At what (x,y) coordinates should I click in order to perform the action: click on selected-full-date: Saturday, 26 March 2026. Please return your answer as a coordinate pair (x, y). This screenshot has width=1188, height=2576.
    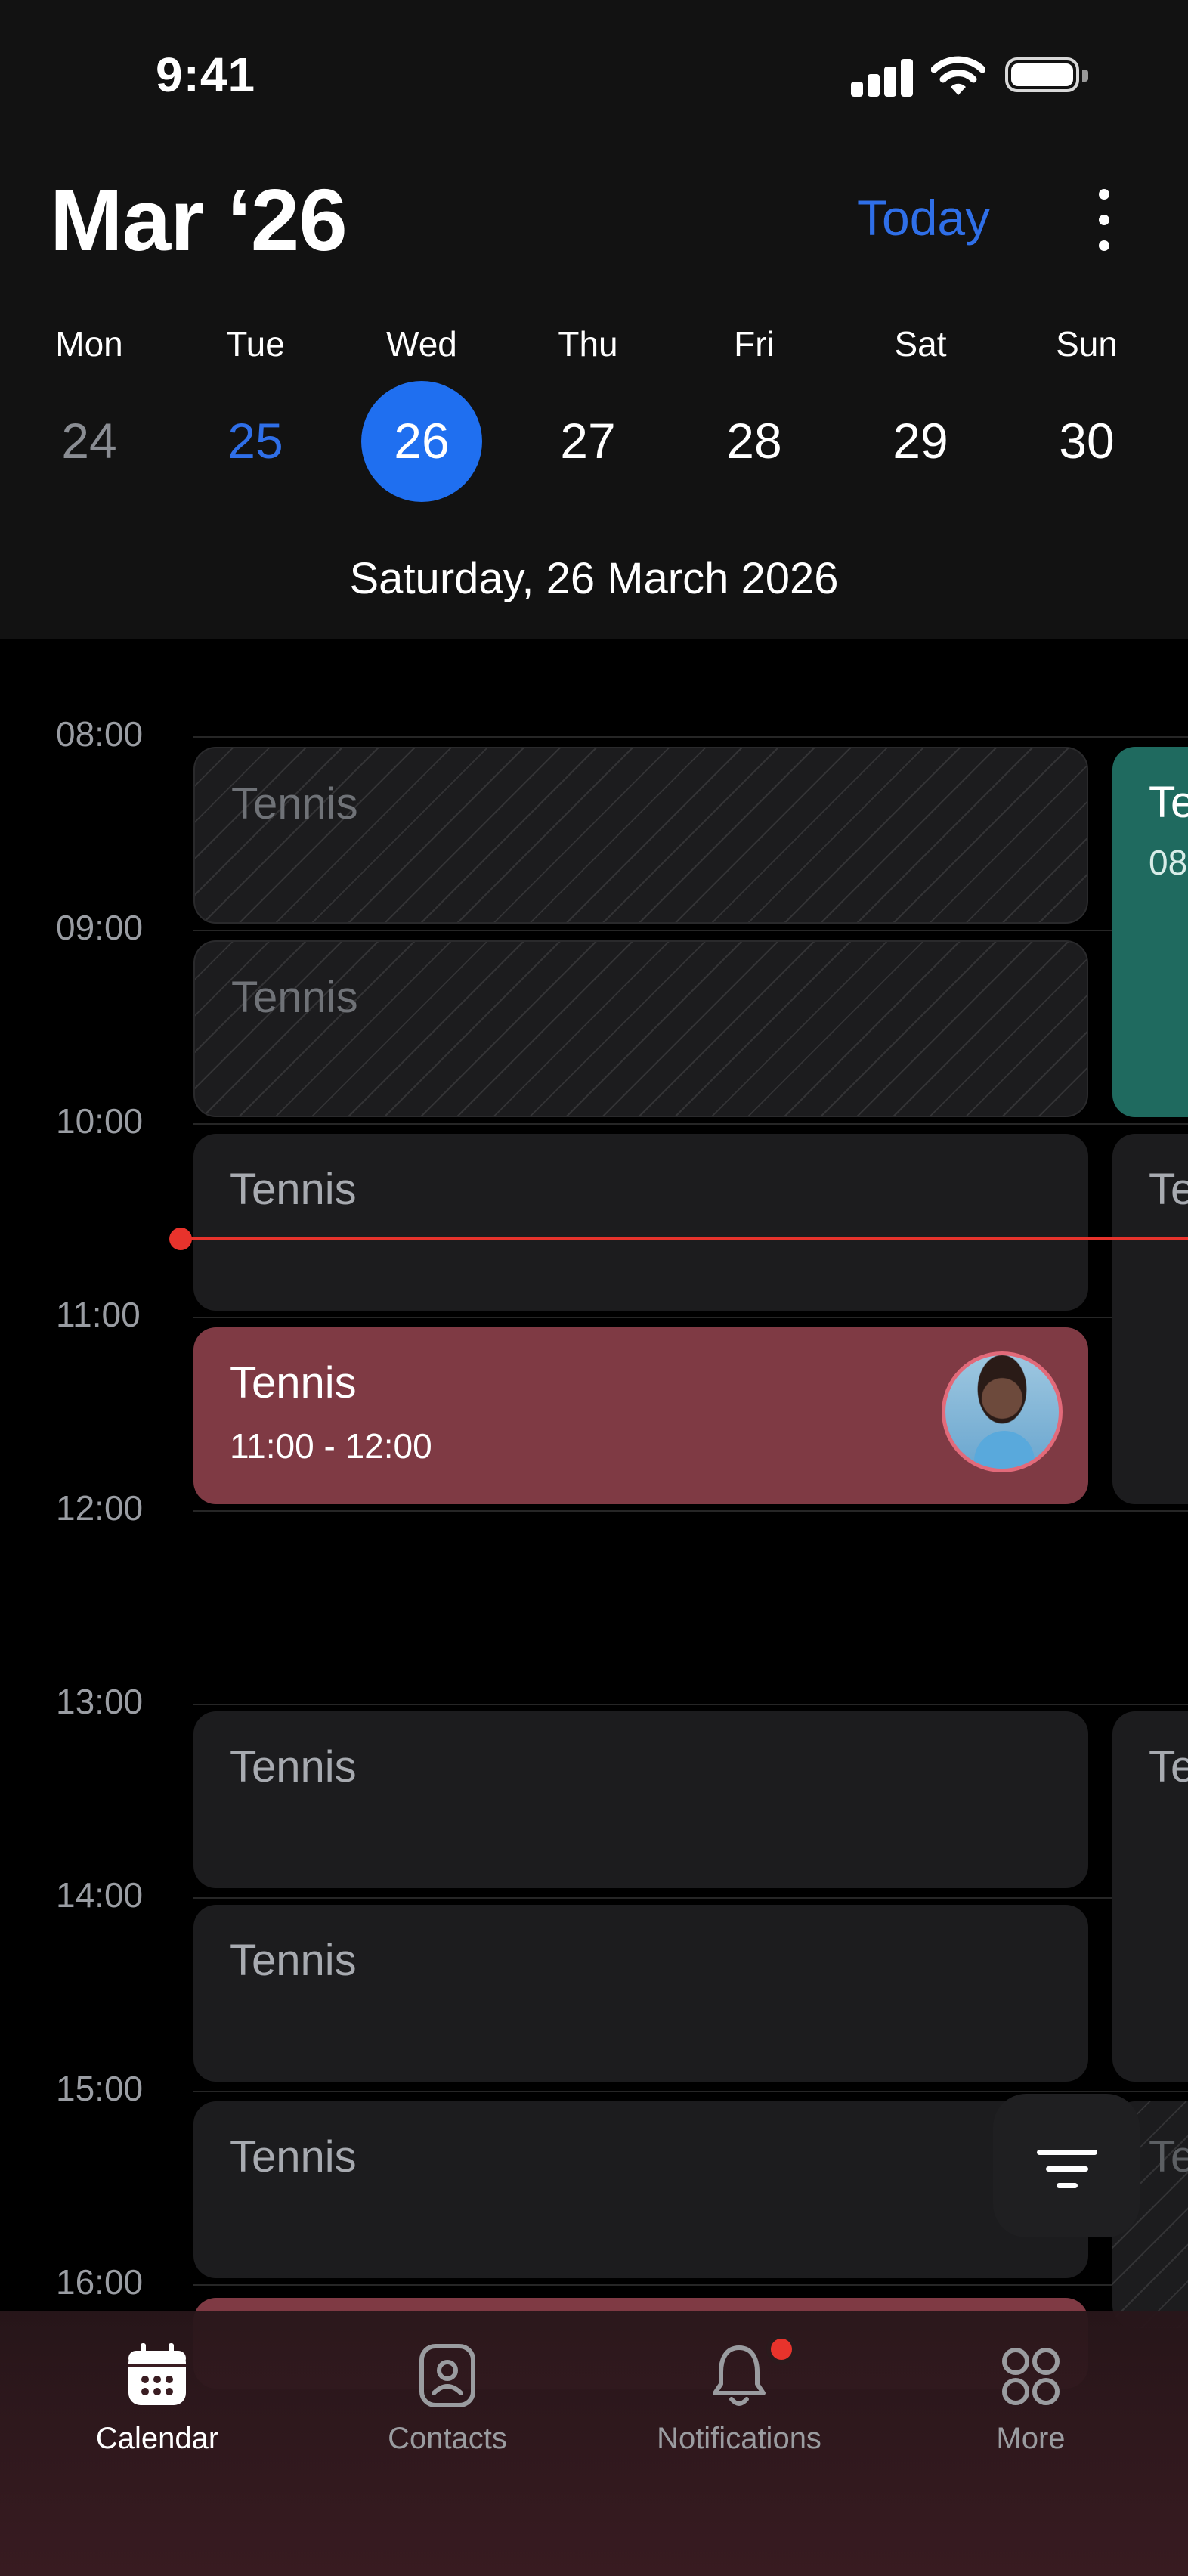
    Looking at the image, I should click on (594, 578).